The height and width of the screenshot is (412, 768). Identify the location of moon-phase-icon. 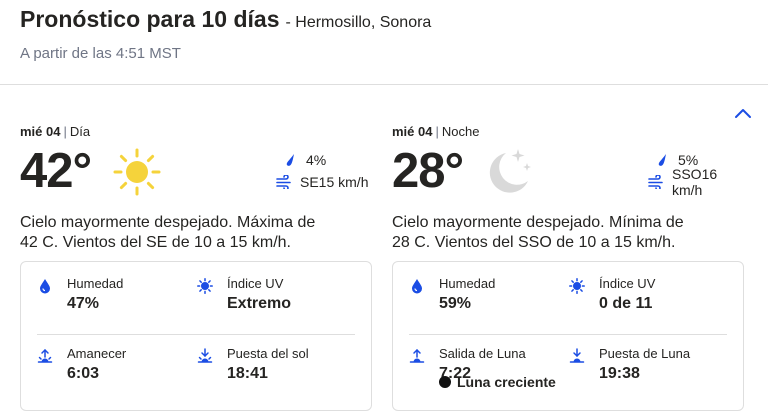
(445, 382).